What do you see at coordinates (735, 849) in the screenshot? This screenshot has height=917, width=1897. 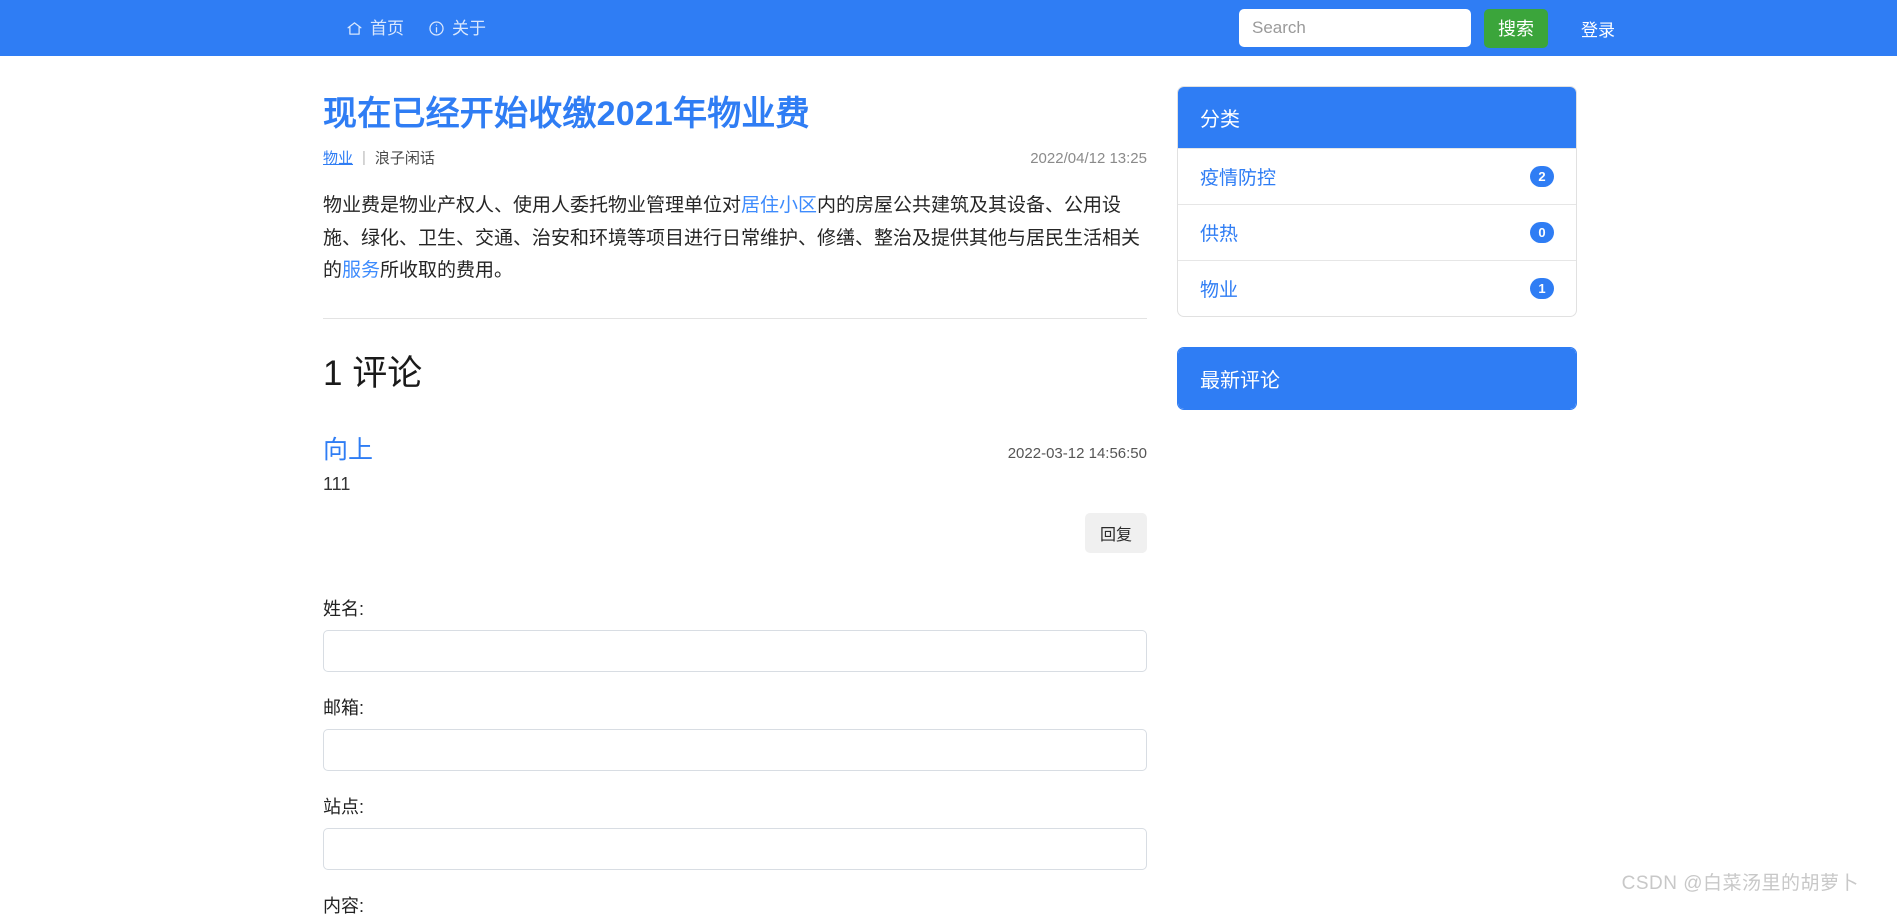 I see `site-field` at bounding box center [735, 849].